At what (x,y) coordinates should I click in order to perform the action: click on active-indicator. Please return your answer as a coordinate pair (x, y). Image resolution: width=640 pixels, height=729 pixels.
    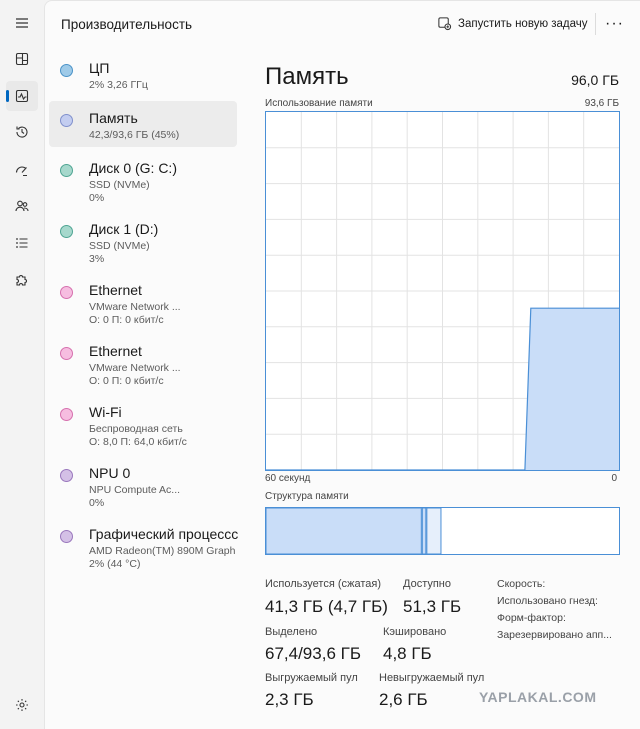
    Looking at the image, I should click on (7, 96).